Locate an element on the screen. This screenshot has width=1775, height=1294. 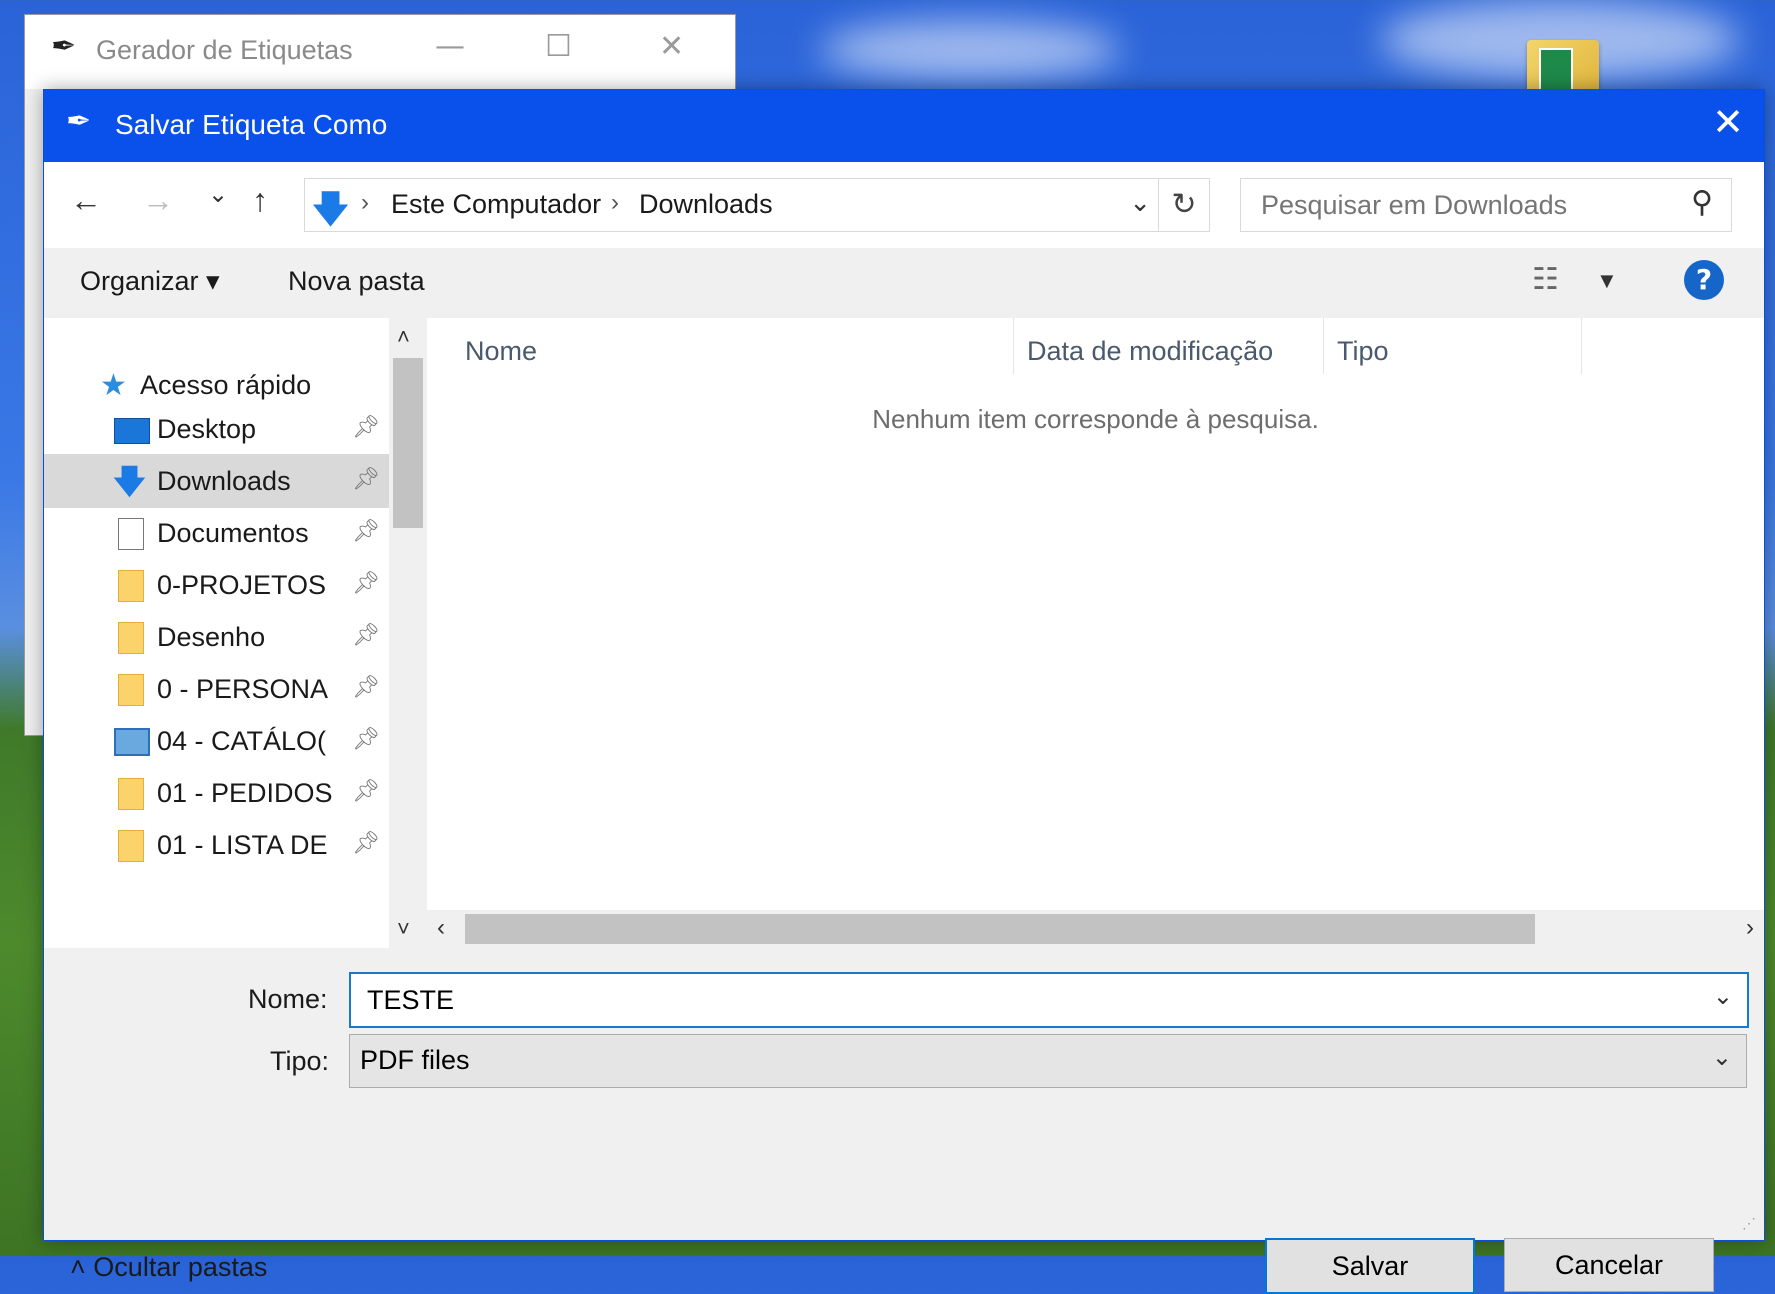
background-window-title: Gerador de Etiquetas is located at coordinates (224, 50).